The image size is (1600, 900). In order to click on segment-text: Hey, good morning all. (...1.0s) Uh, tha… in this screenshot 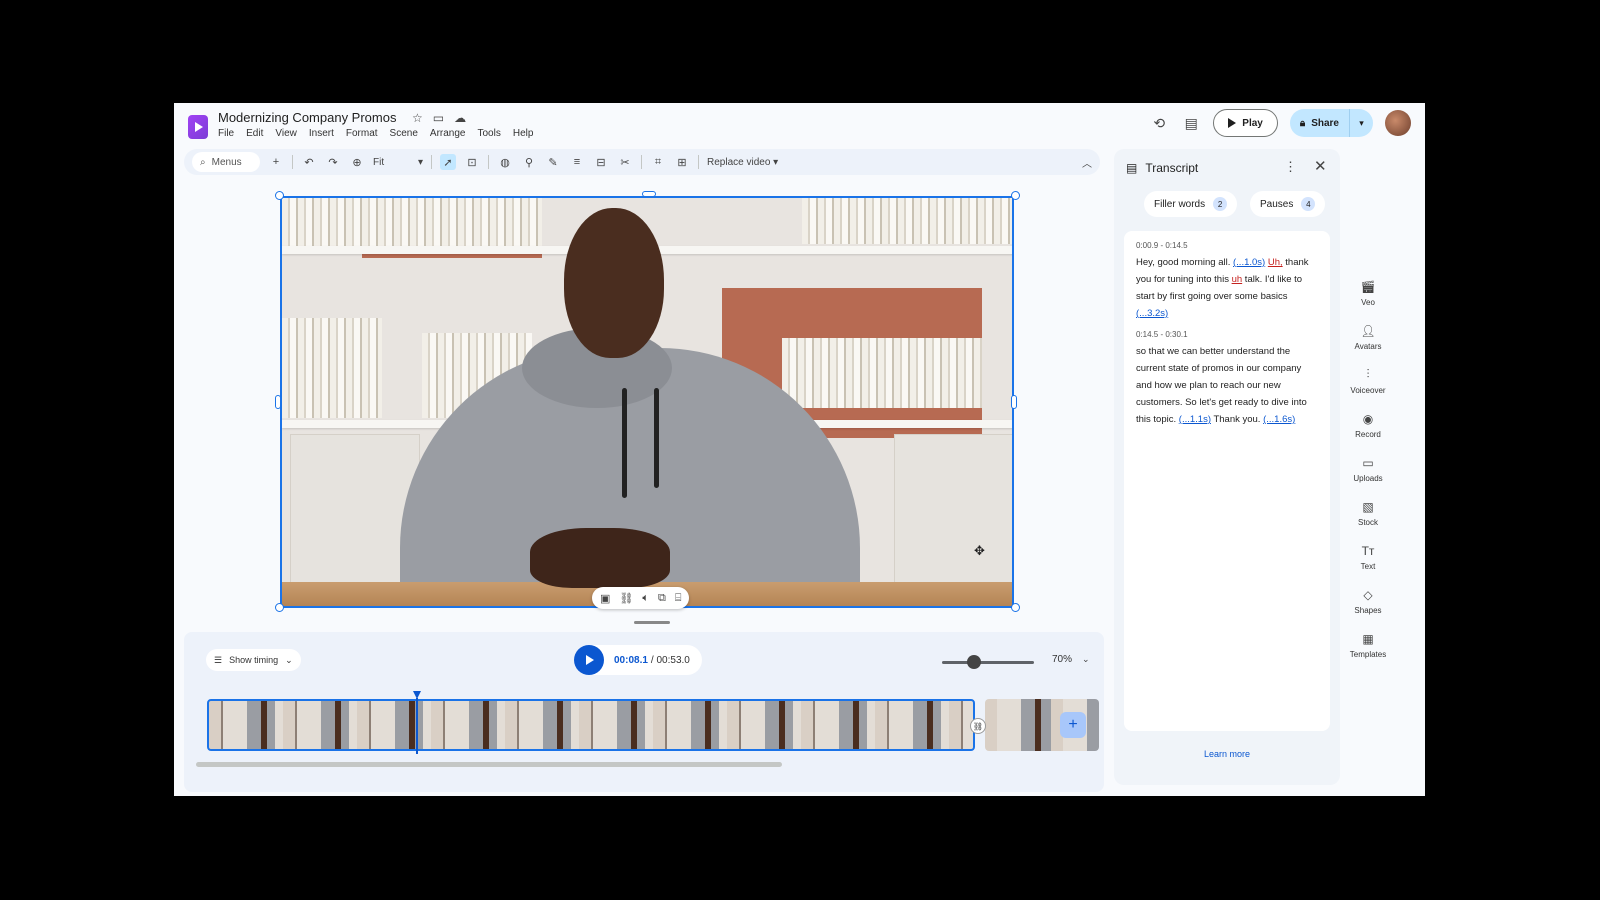, I will do `click(1227, 288)`.